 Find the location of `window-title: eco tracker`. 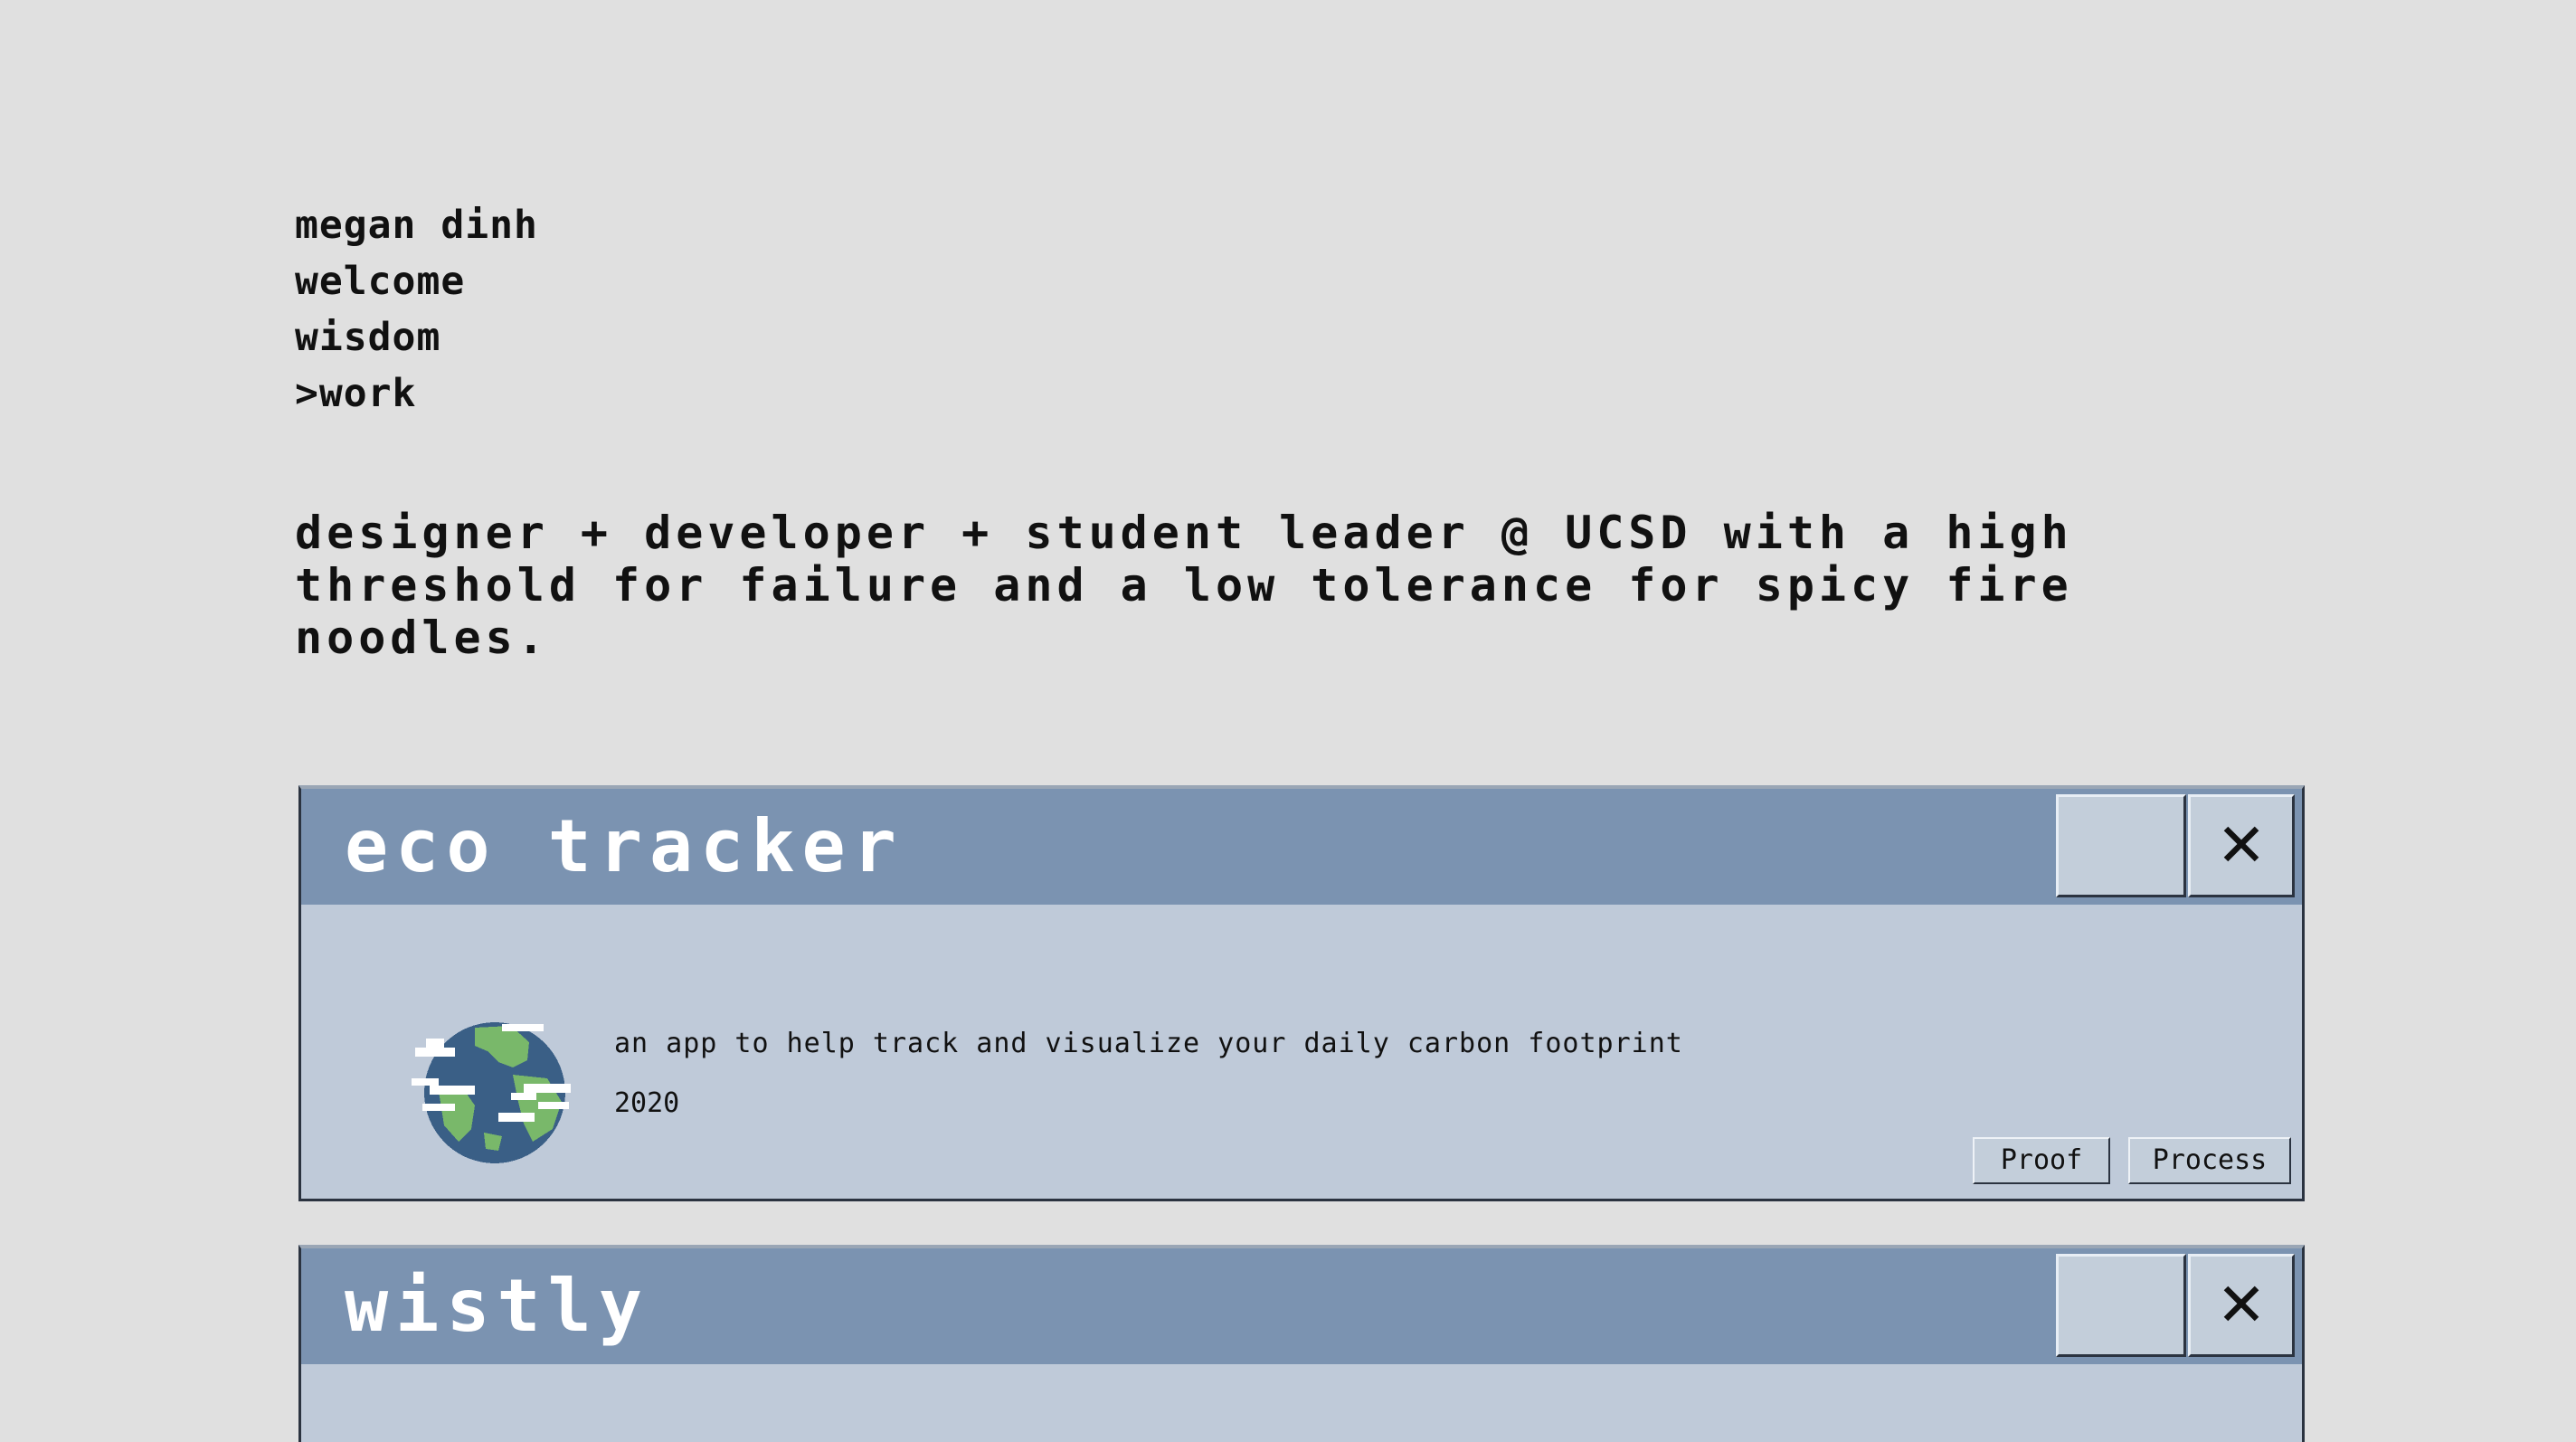

window-title: eco tracker is located at coordinates (624, 846).